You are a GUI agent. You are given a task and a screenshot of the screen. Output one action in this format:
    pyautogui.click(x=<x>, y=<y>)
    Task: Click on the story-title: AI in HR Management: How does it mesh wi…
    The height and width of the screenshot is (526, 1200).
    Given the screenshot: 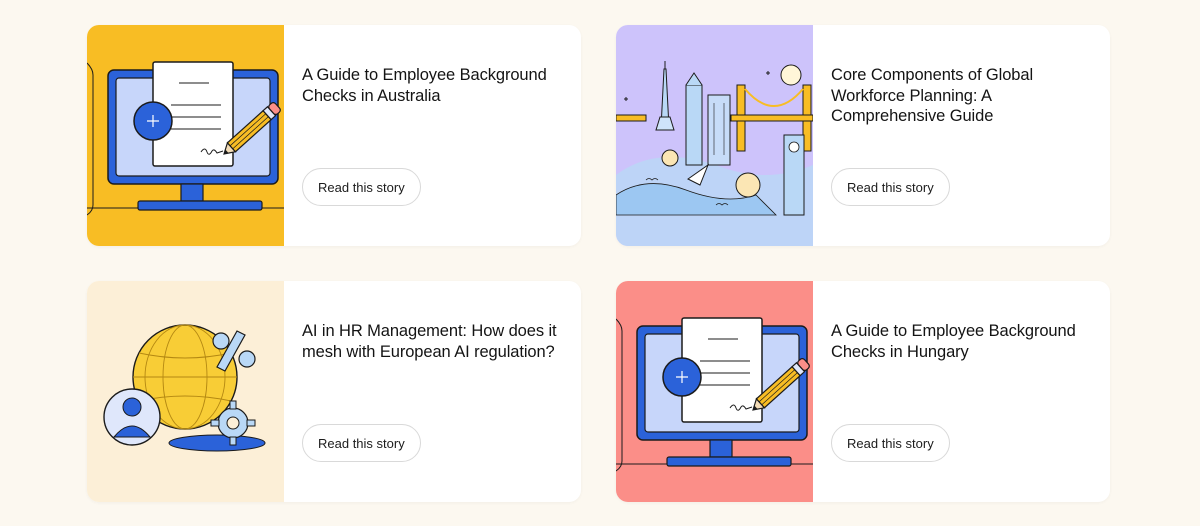 What is the action you would take?
    pyautogui.click(x=432, y=341)
    